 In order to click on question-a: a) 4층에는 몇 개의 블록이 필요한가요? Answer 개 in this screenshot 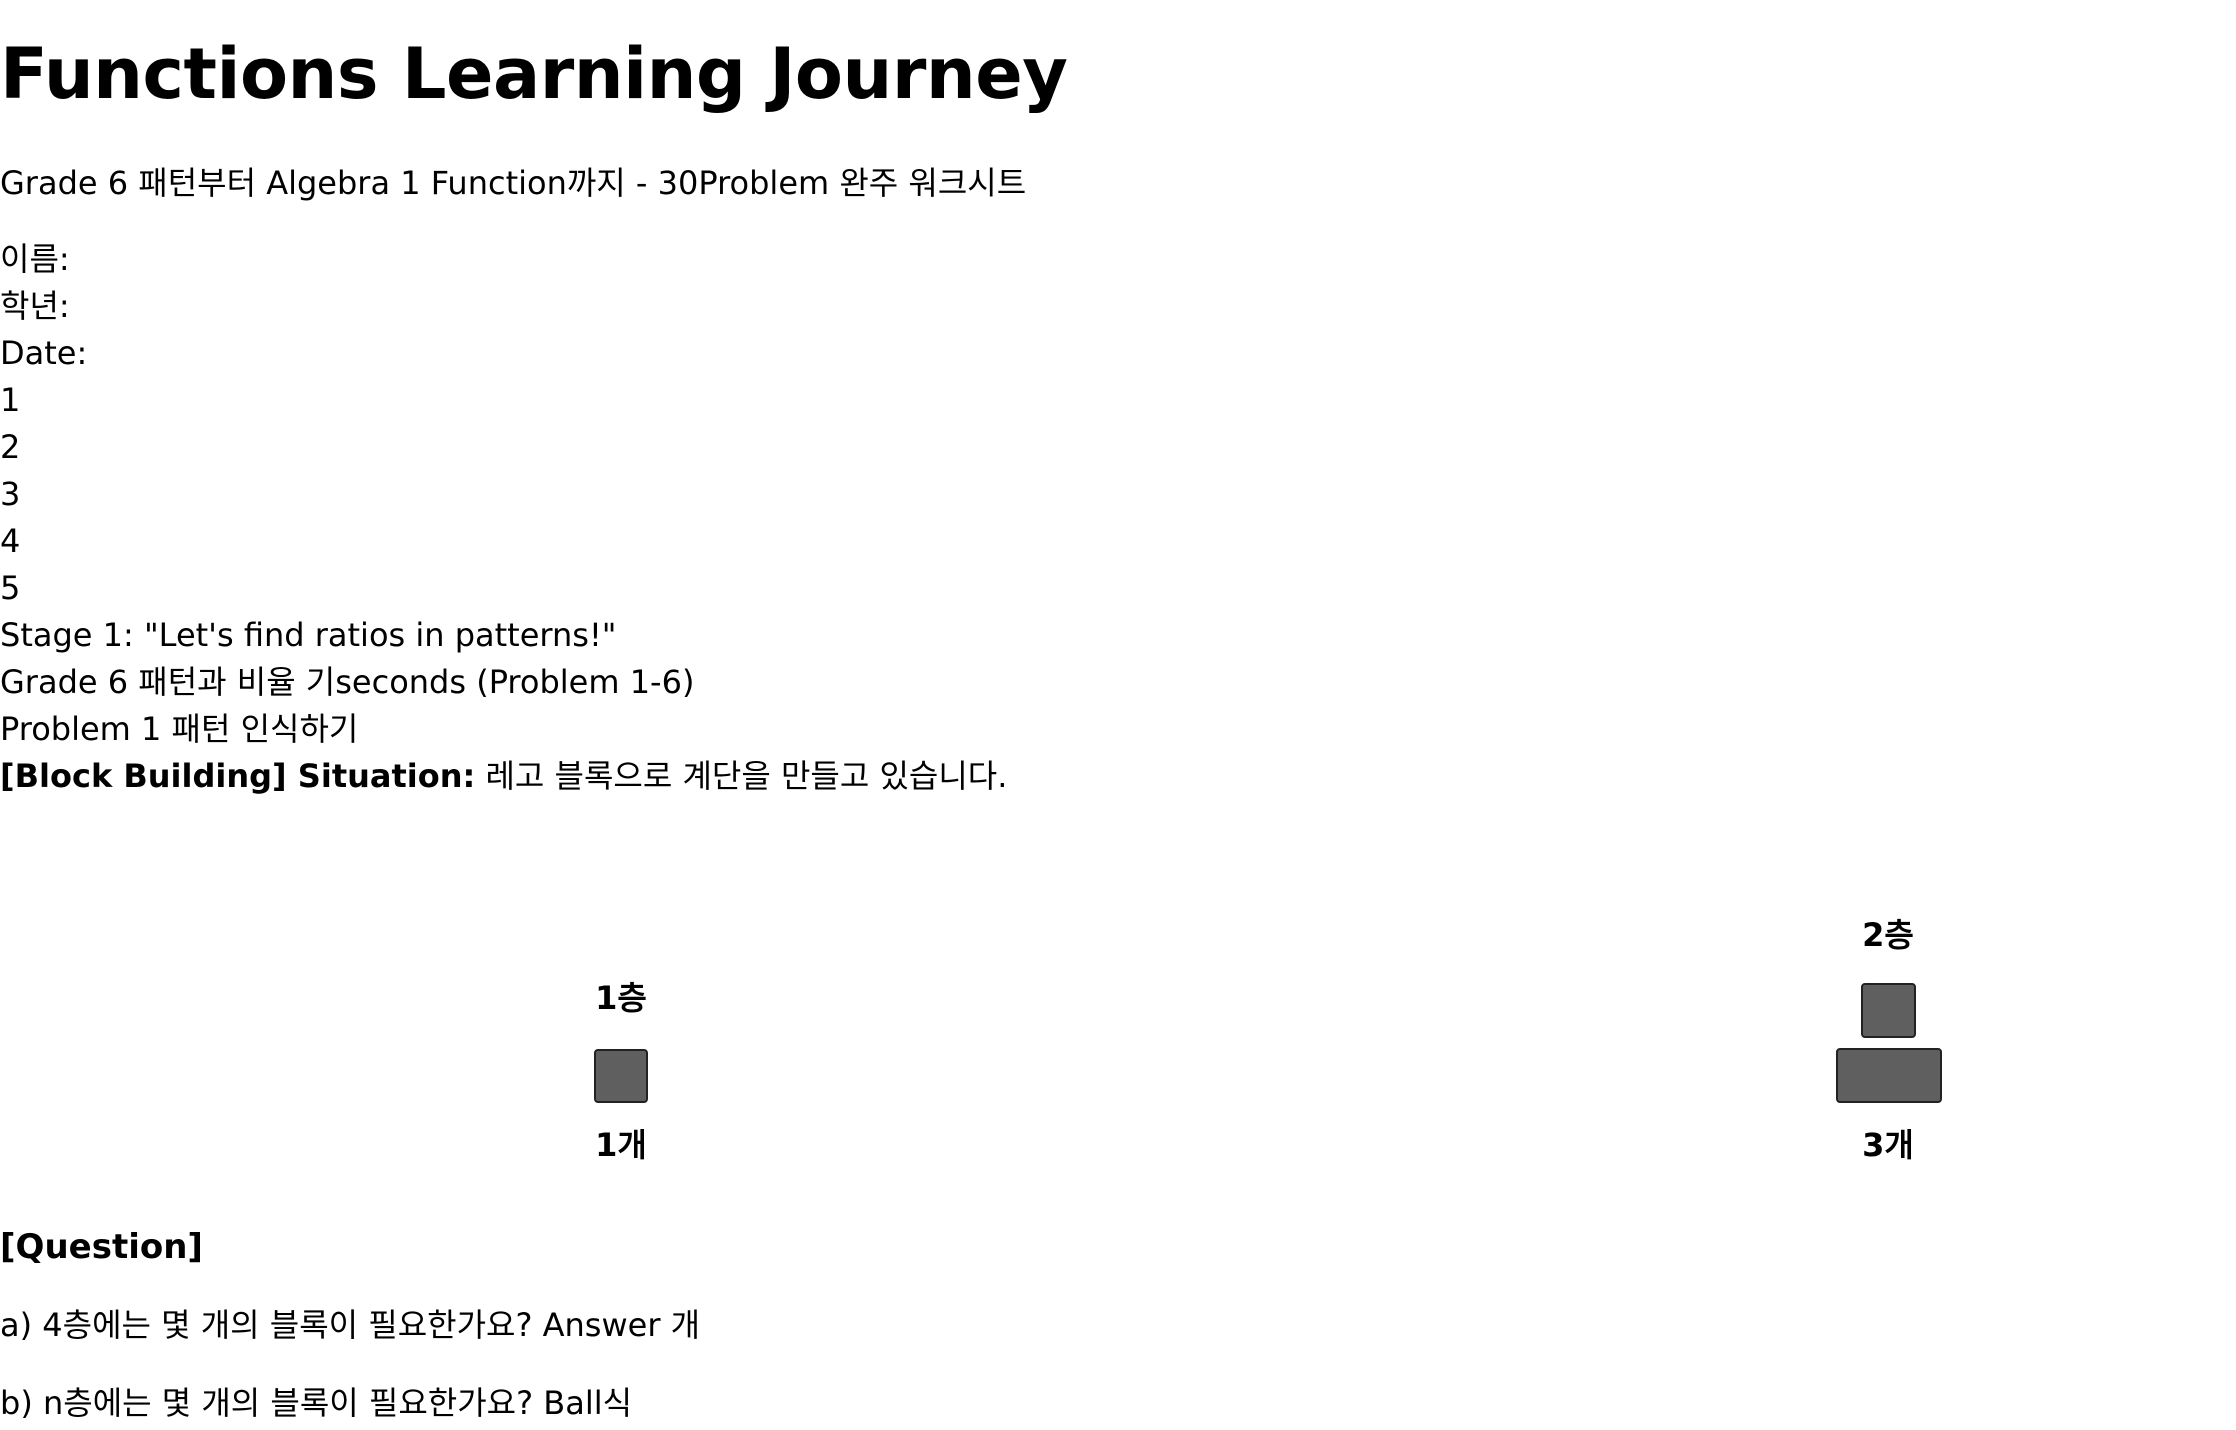, I will do `click(350, 1325)`.